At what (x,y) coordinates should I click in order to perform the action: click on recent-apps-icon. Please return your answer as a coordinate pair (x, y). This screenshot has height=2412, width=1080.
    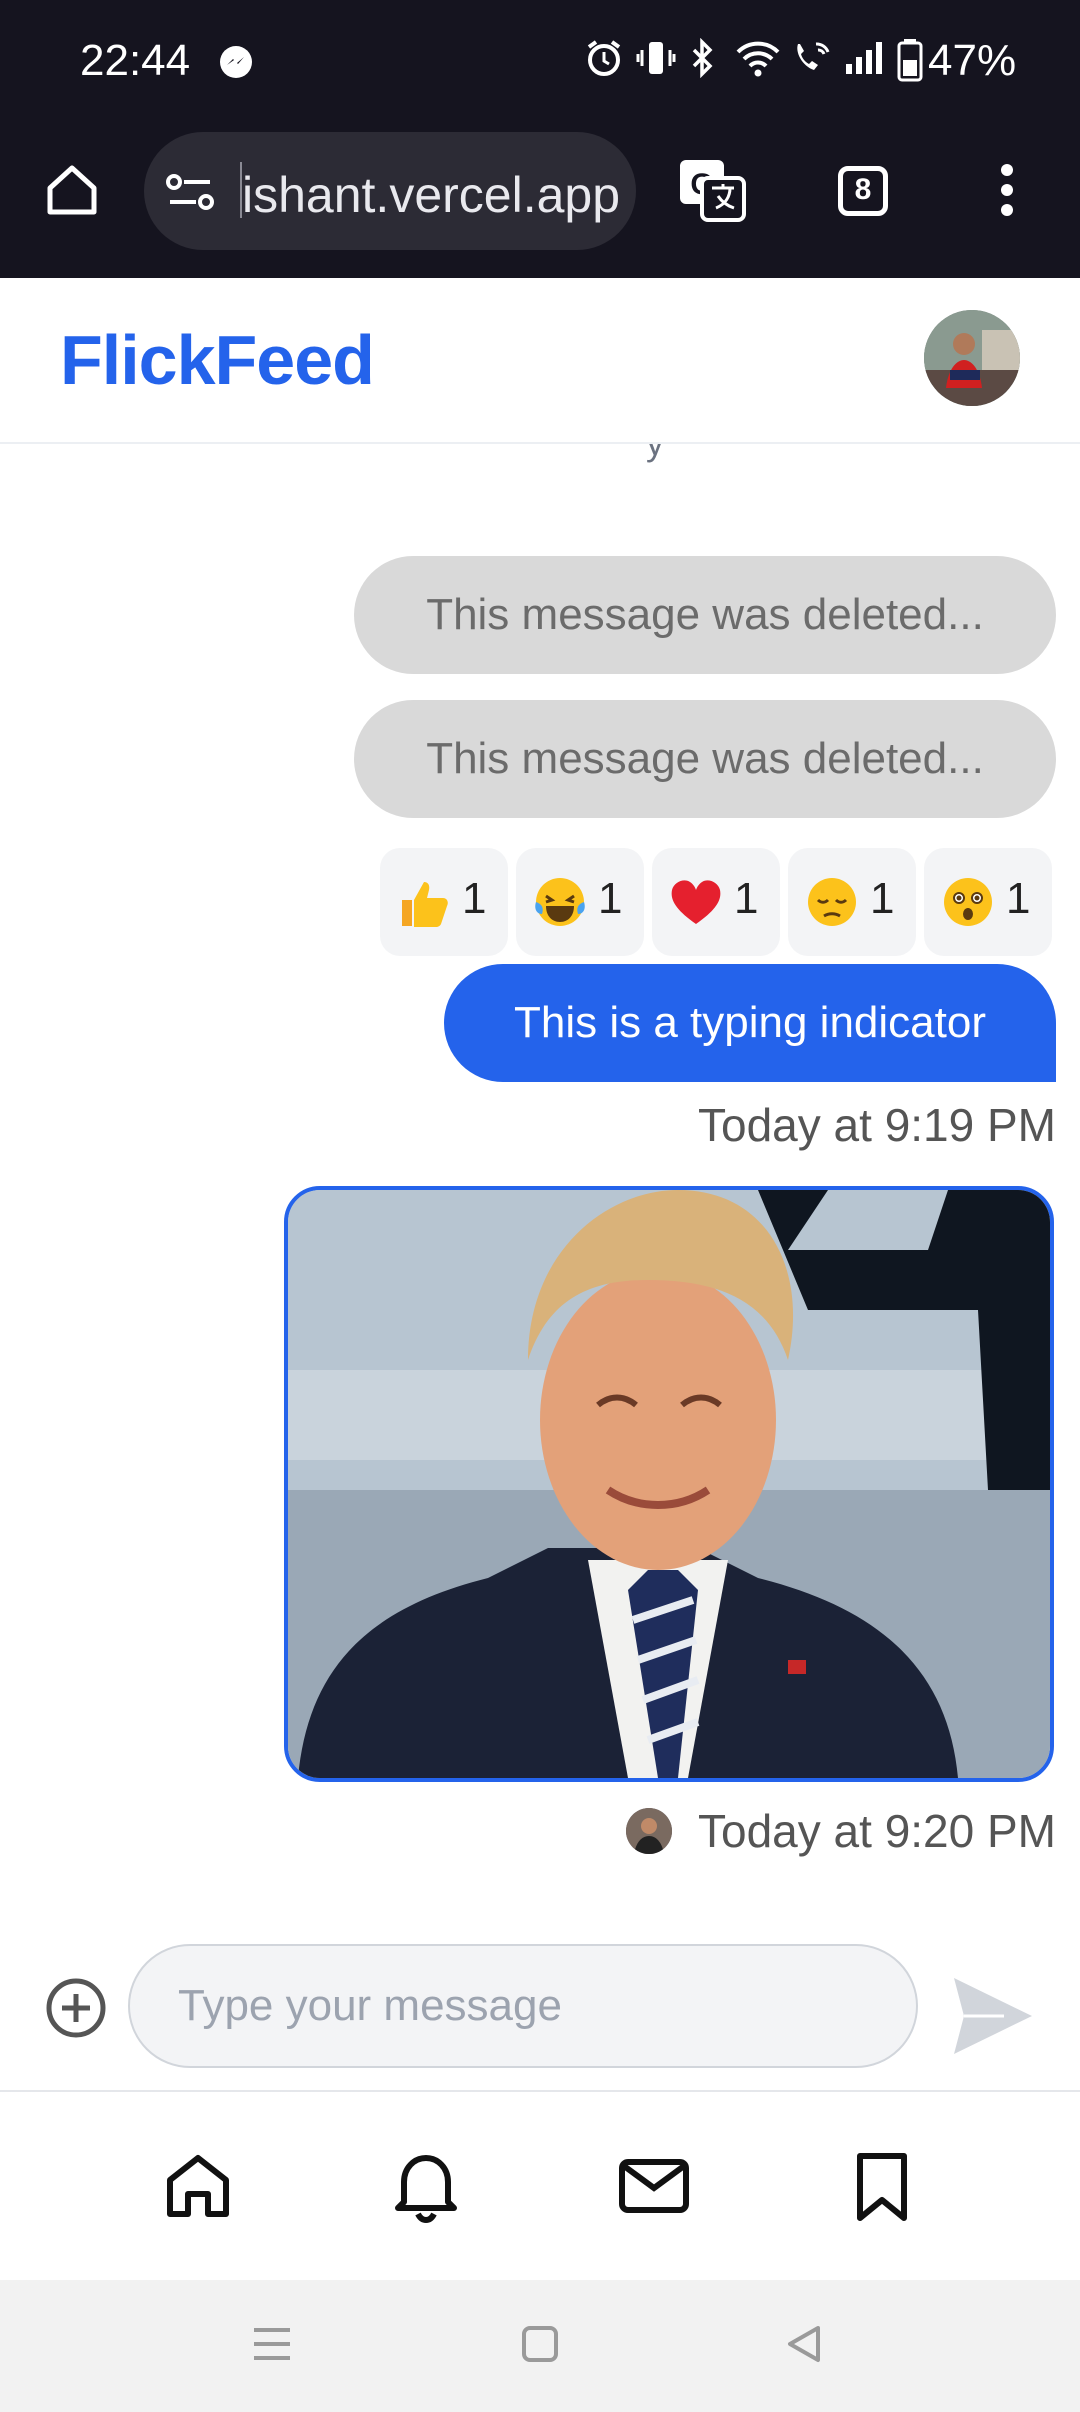
    Looking at the image, I should click on (272, 2344).